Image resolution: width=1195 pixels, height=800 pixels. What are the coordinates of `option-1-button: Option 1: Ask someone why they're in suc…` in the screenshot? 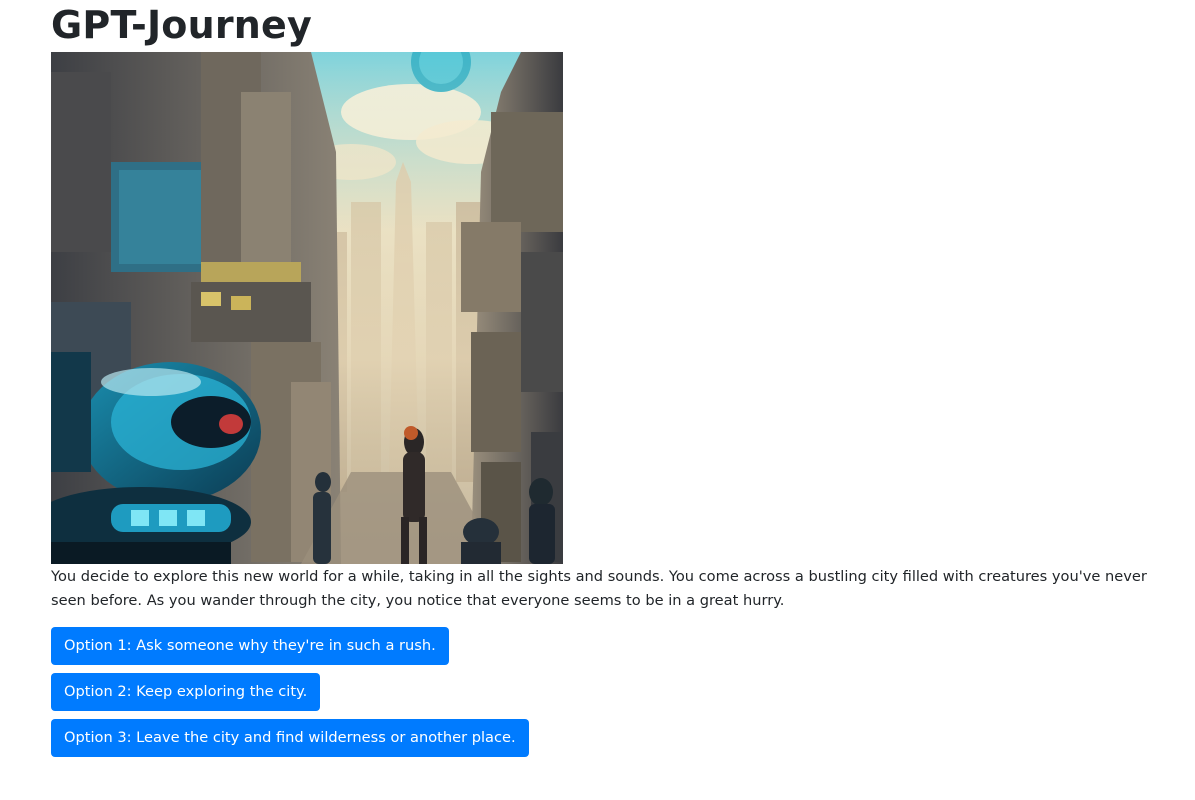 It's located at (250, 646).